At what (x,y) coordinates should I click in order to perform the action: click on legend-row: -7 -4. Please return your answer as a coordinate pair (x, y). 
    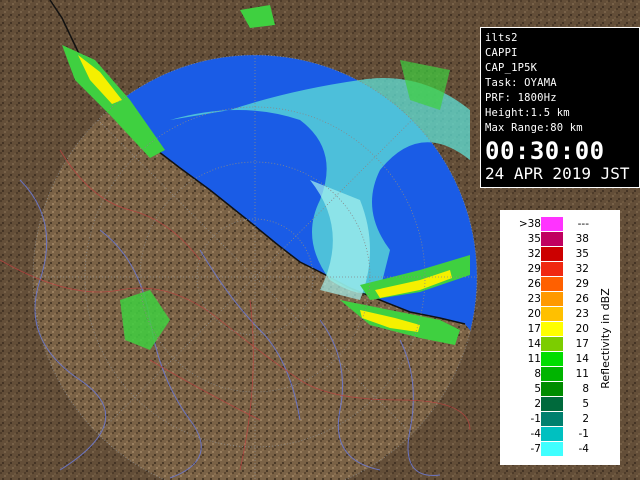
    Looking at the image, I should click on (549, 449).